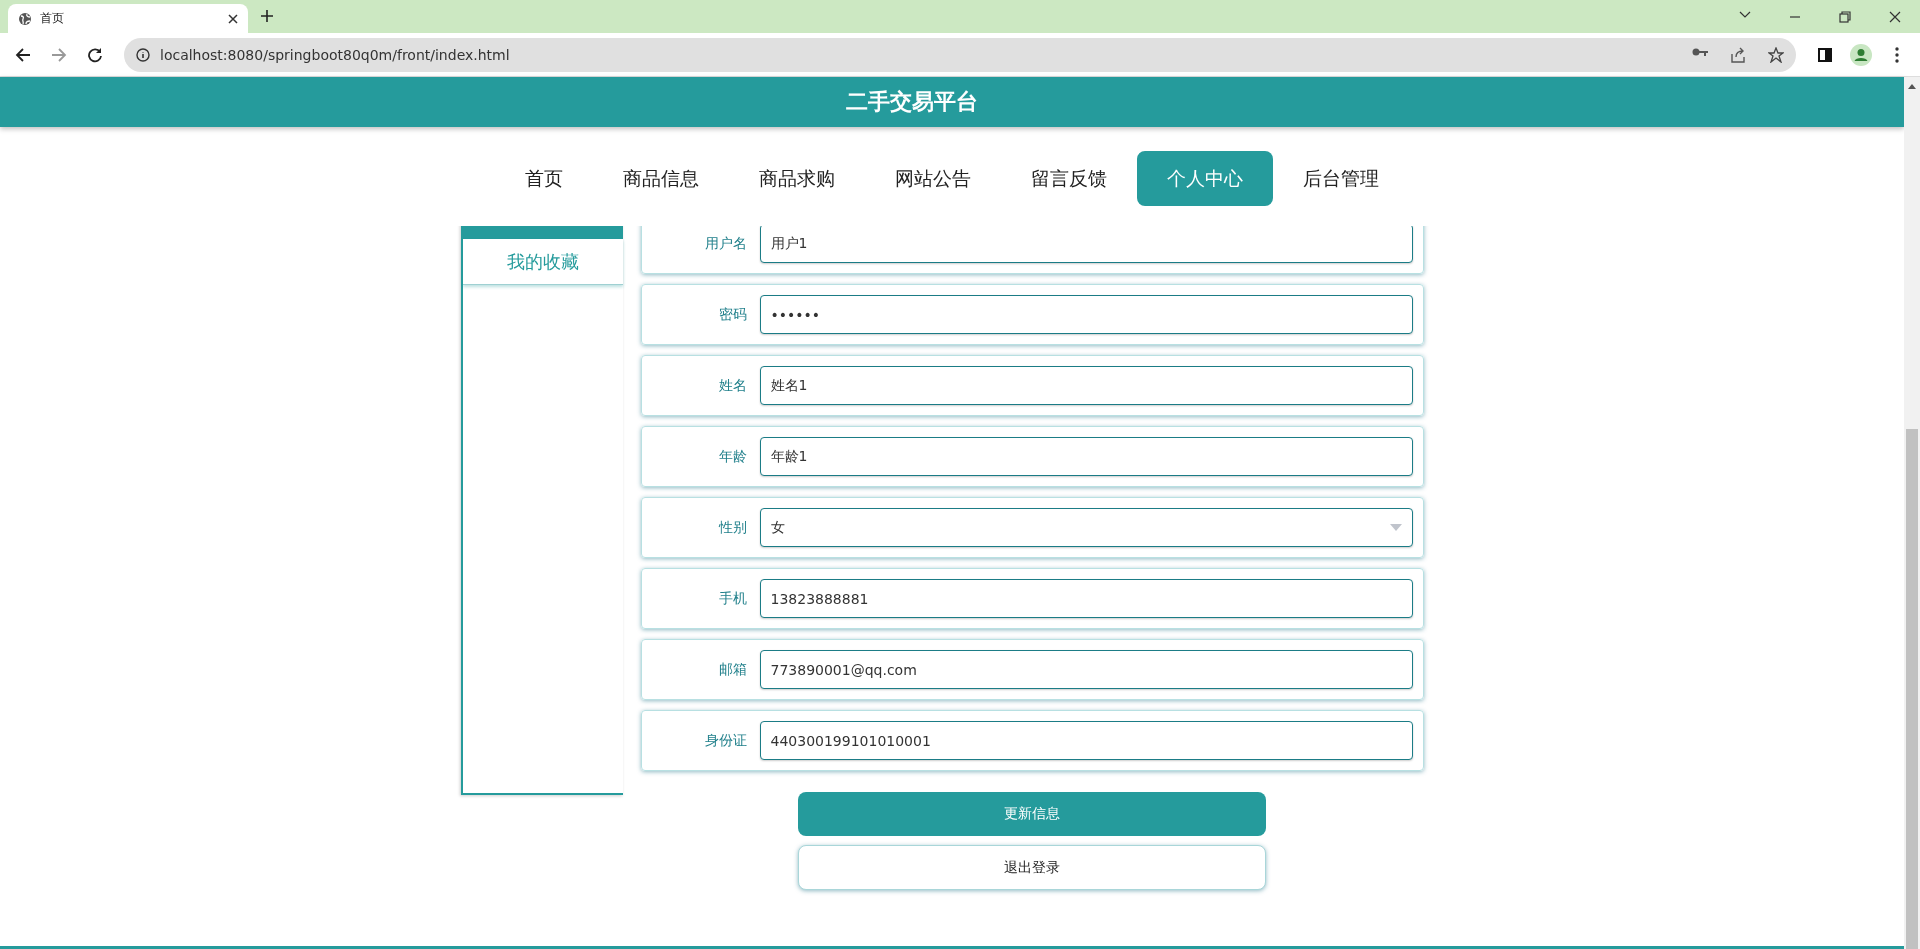 This screenshot has width=1920, height=949. I want to click on browser-tab: 首页, so click(128, 18).